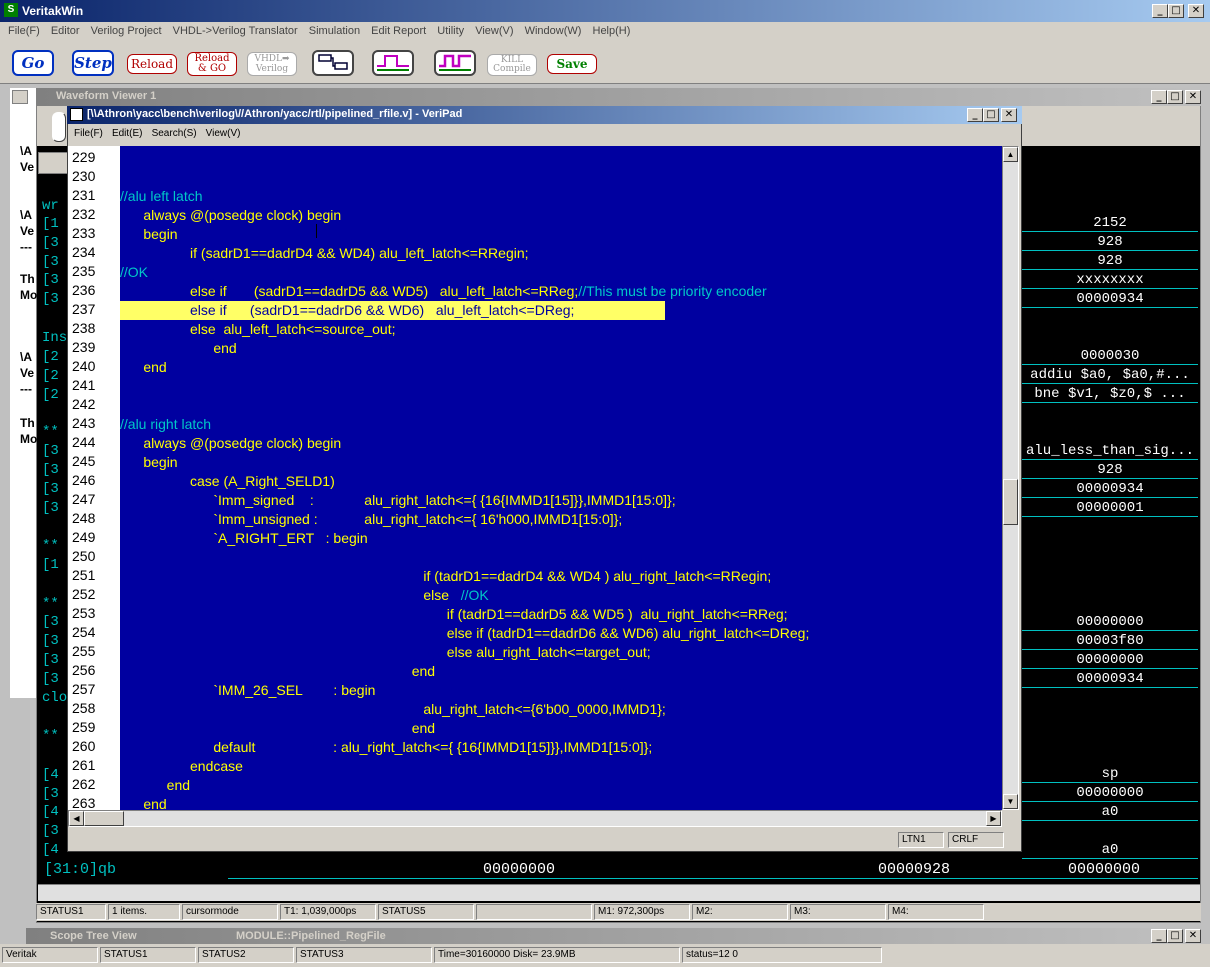  I want to click on menu-verilog-project: Verilog Project, so click(126, 31).